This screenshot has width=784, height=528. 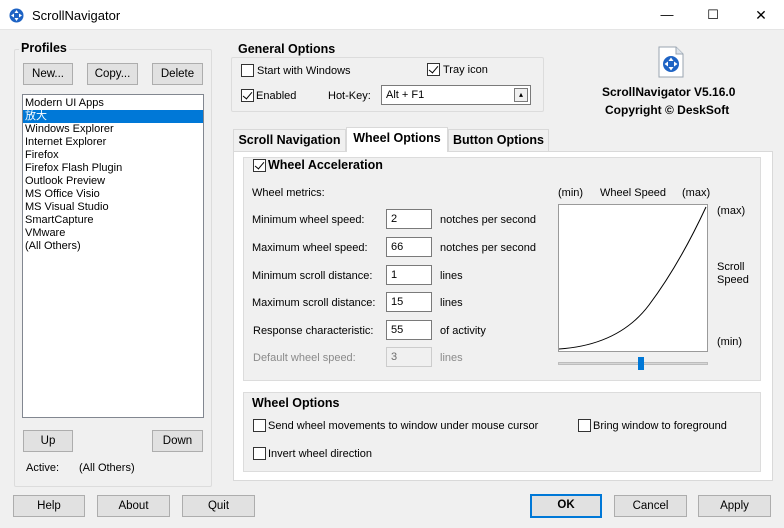 I want to click on graph-x-title: Wheel Speed, so click(x=633, y=193).